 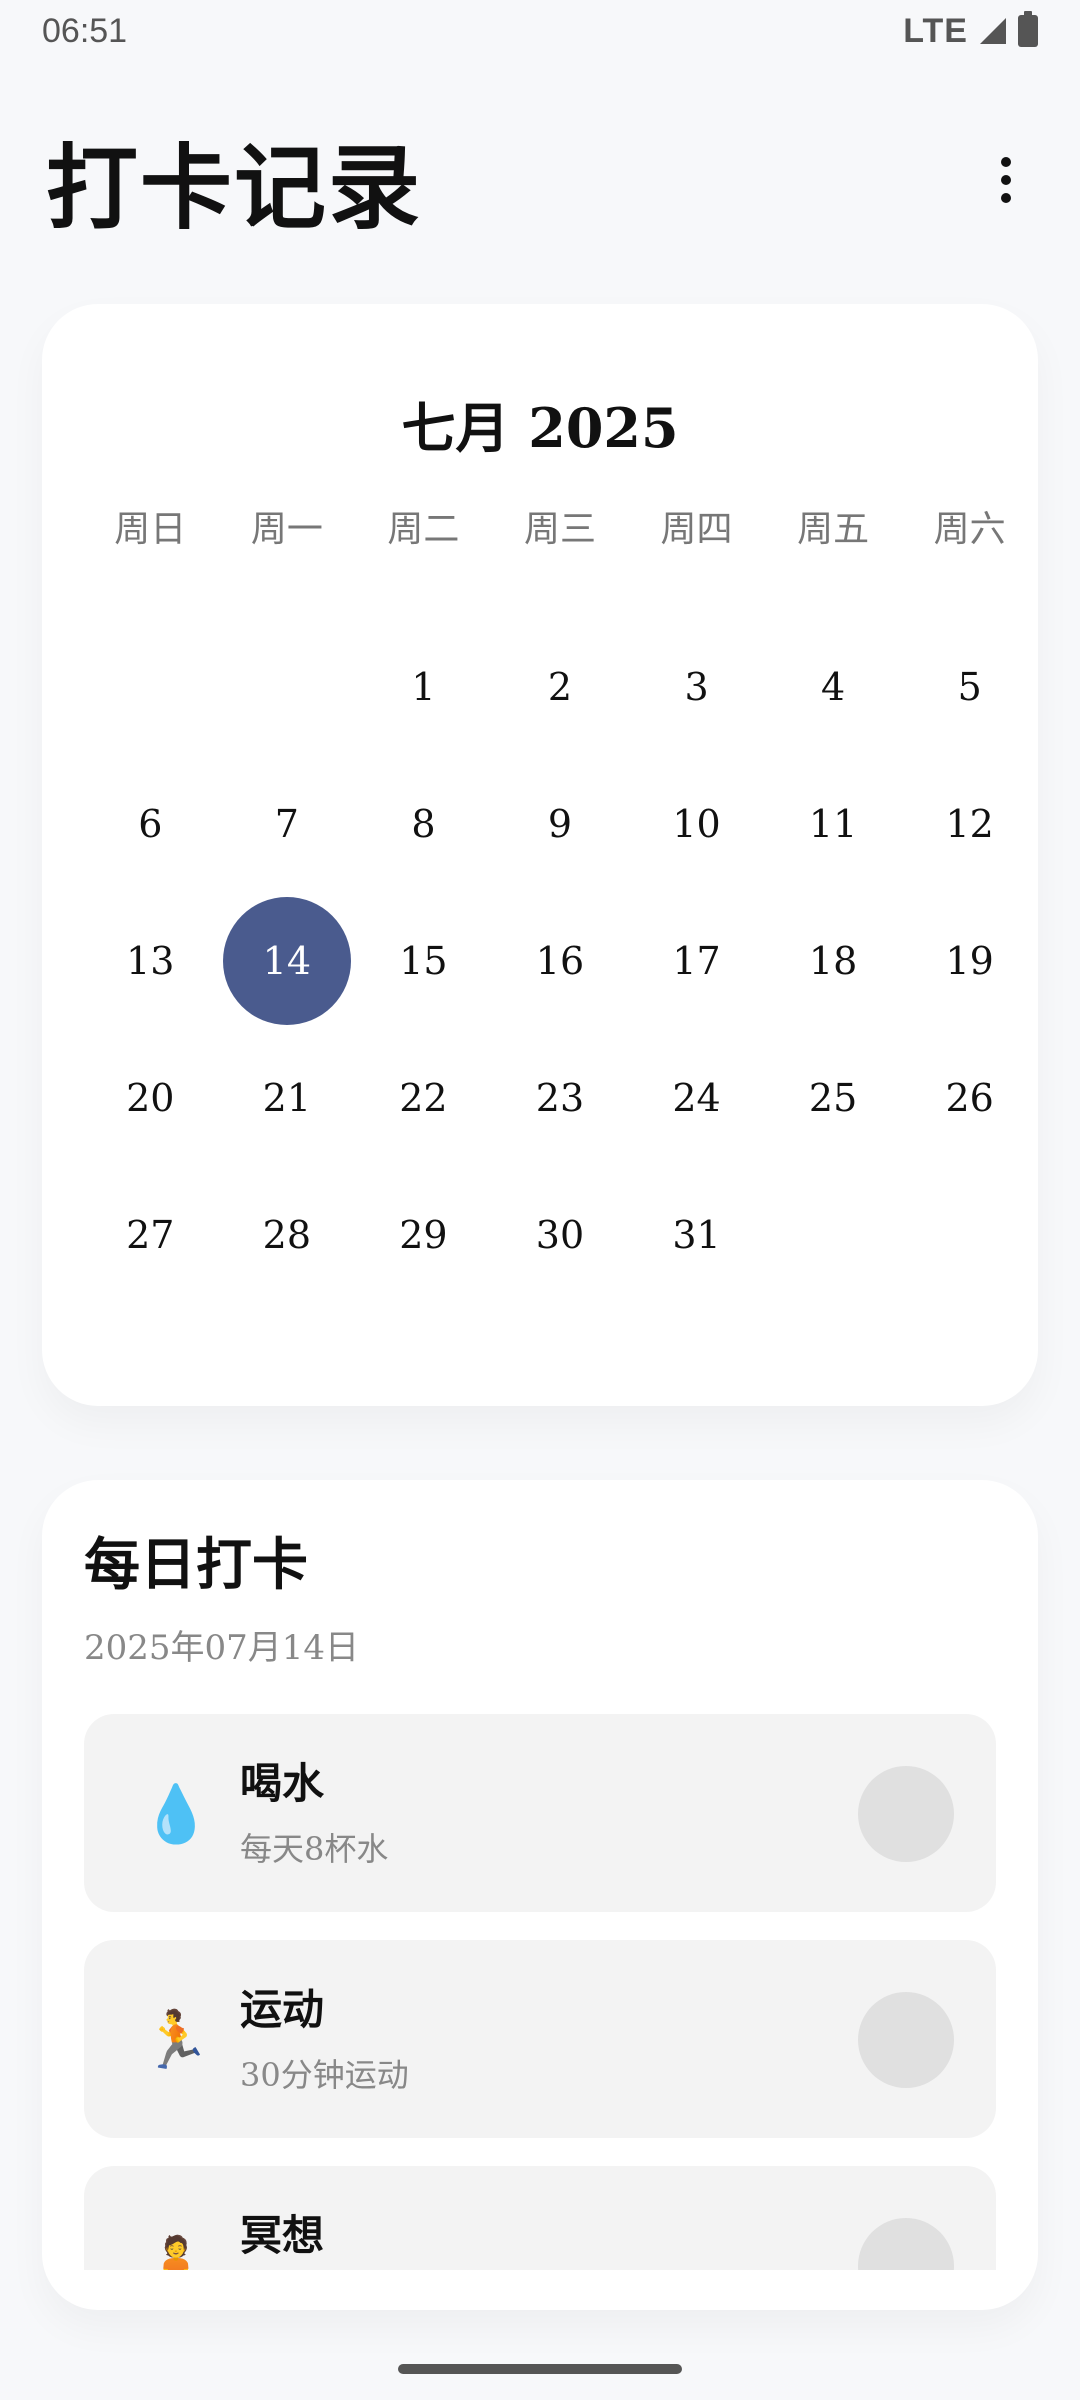 I want to click on calendar-day: 16, so click(x=560, y=960).